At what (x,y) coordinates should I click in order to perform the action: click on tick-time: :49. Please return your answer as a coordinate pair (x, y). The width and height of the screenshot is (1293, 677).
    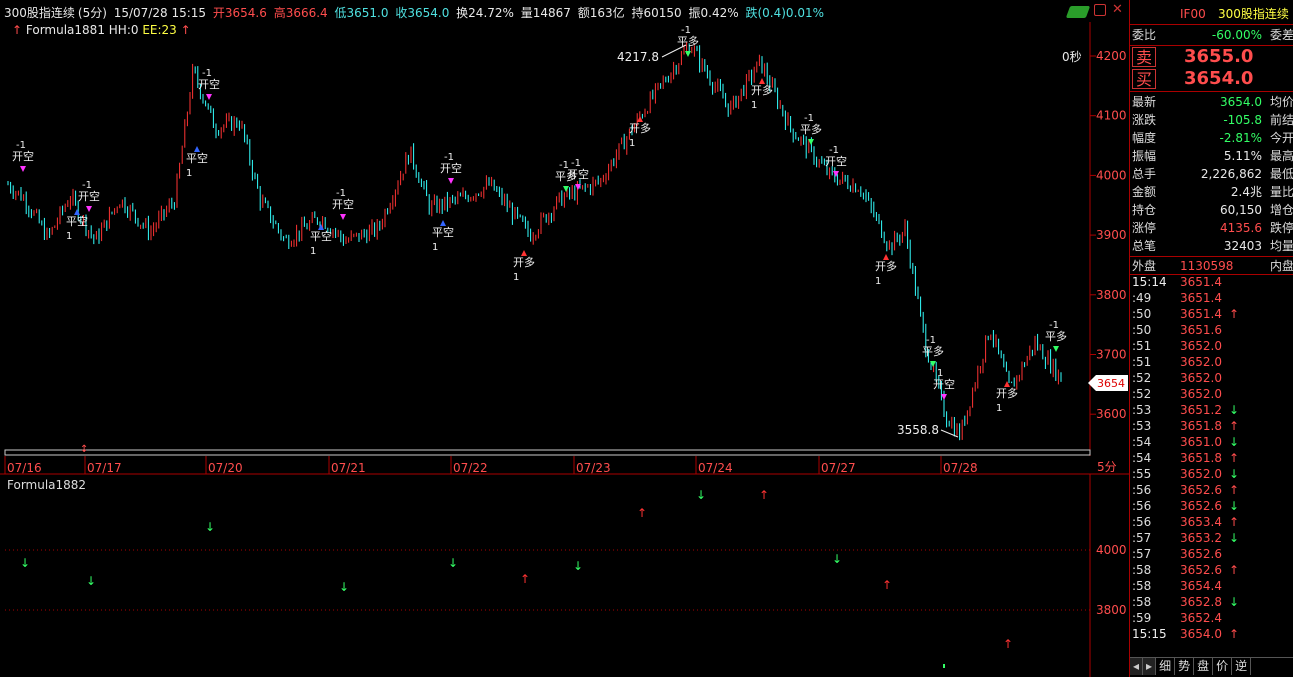
    Looking at the image, I should click on (1142, 298).